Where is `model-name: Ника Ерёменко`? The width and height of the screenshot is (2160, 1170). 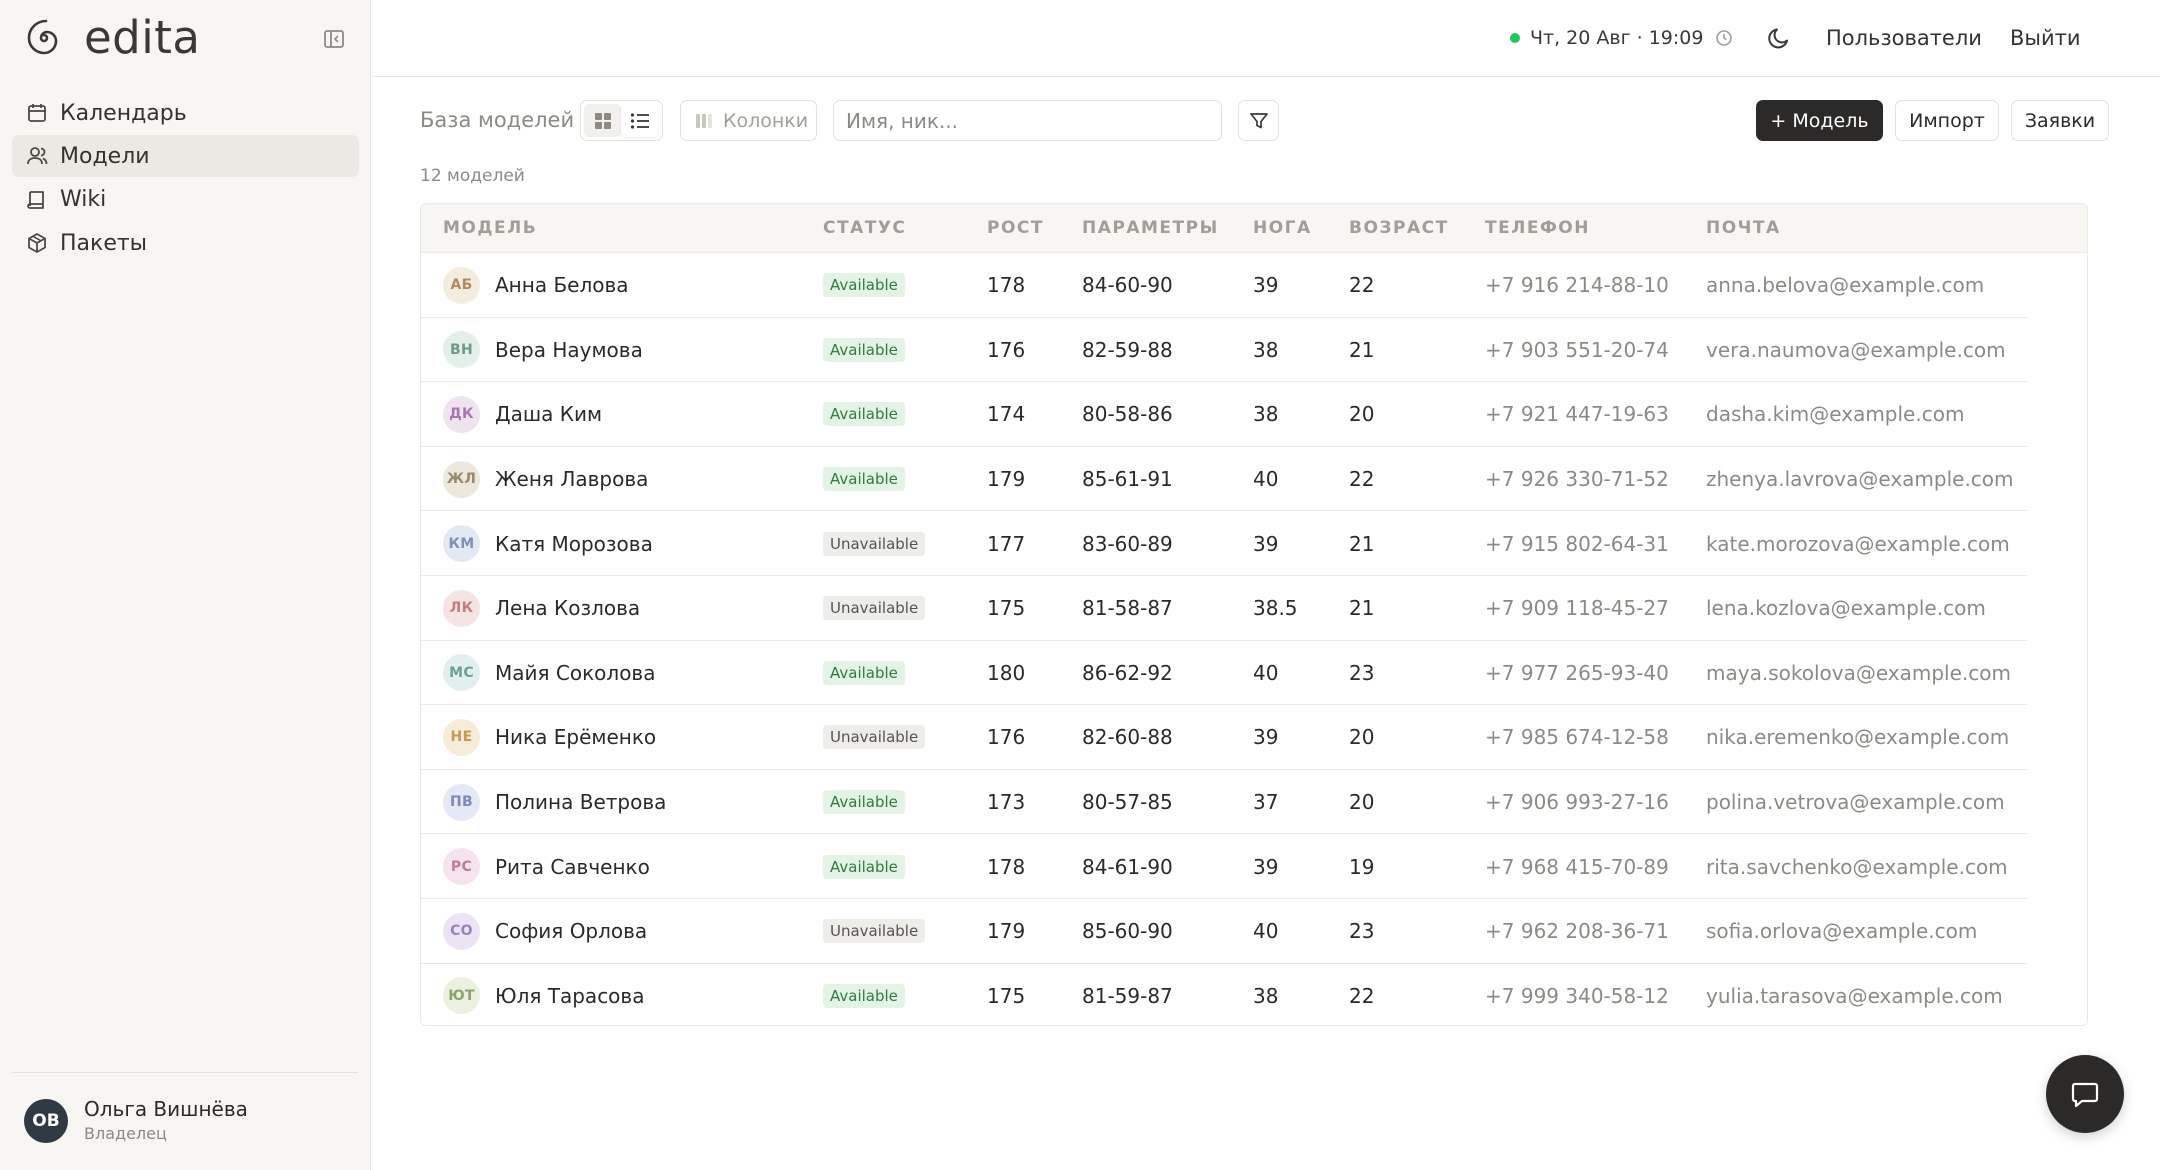
model-name: Ника Ерёменко is located at coordinates (575, 737).